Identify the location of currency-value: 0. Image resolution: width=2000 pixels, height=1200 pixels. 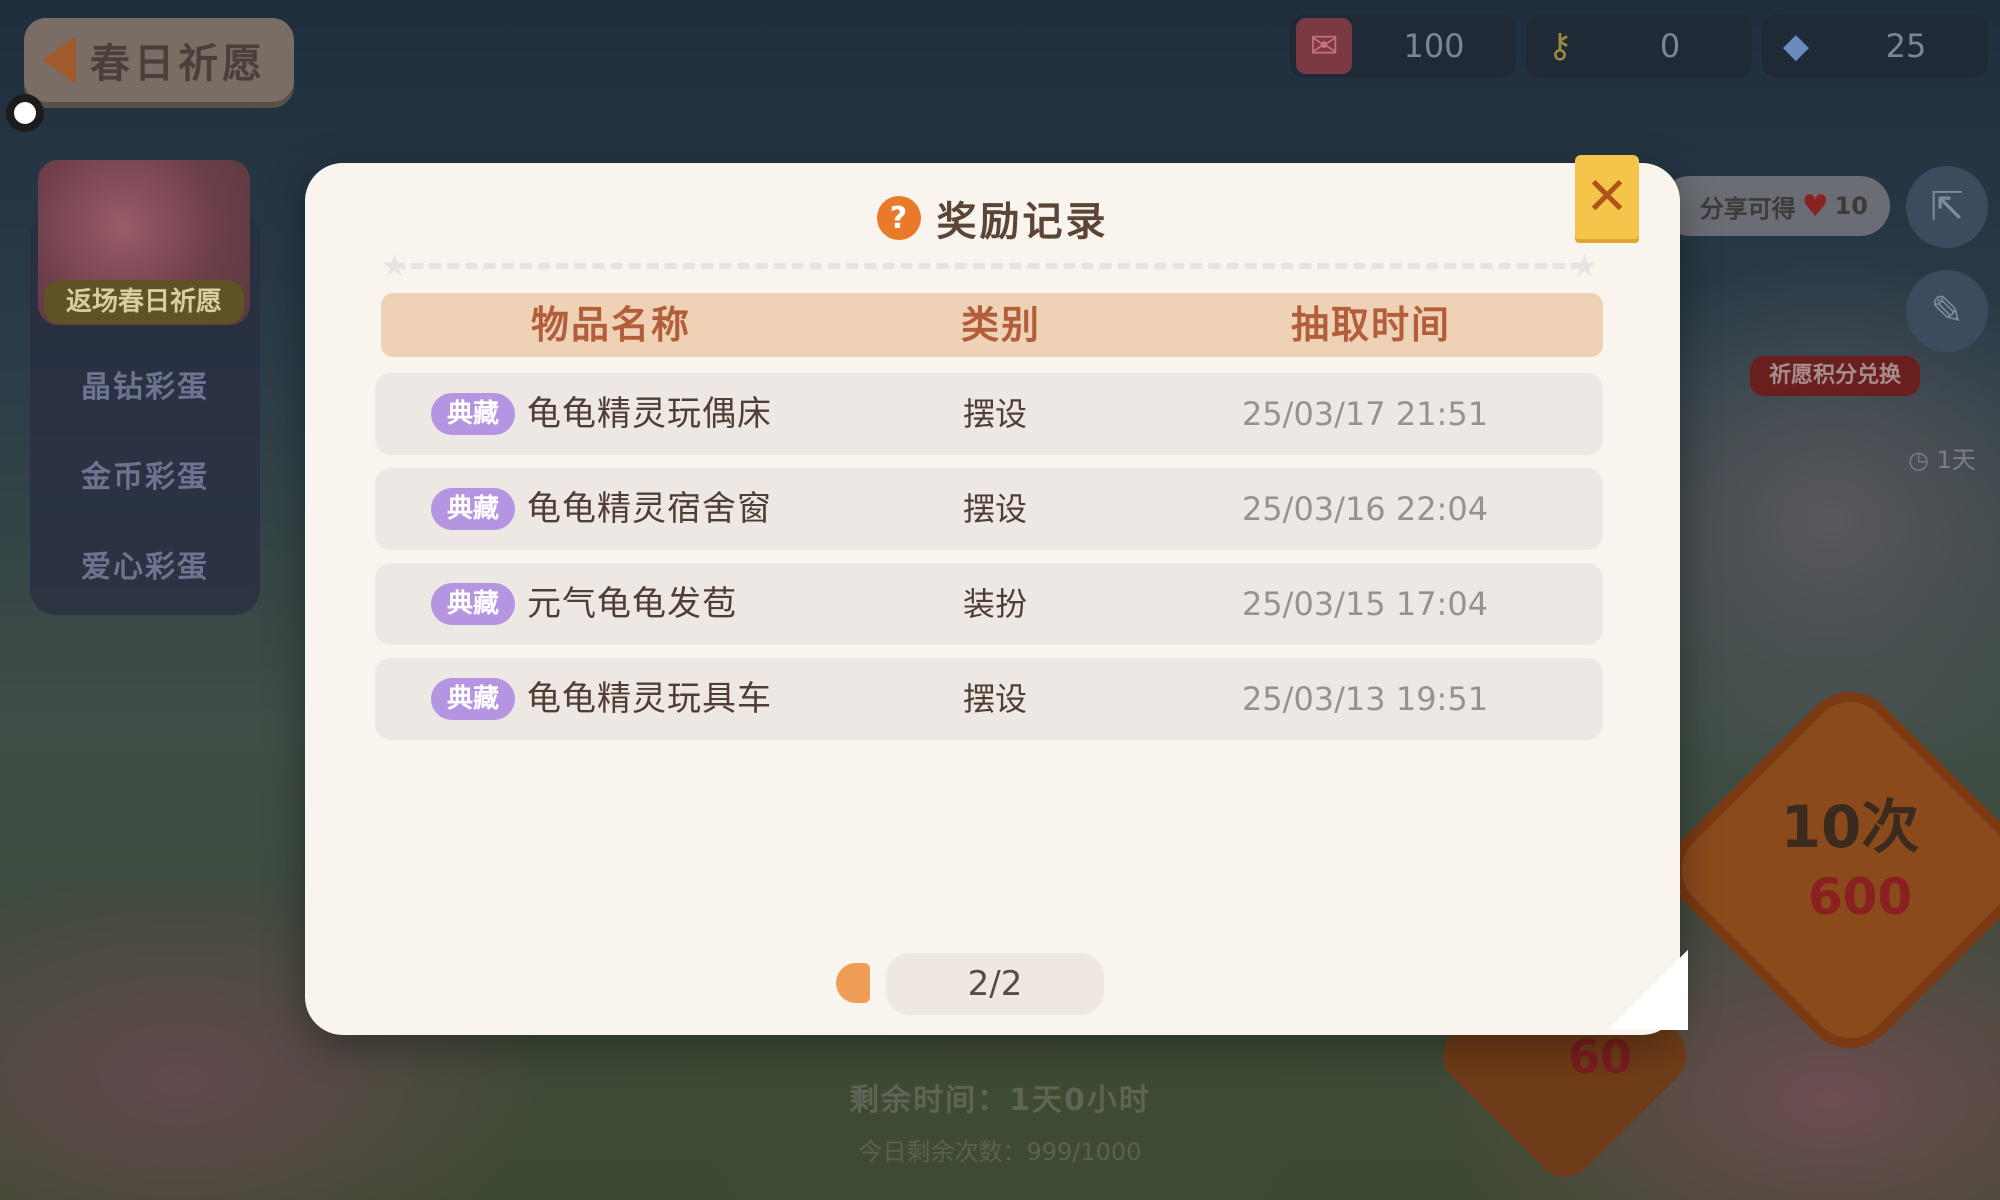
(1670, 46).